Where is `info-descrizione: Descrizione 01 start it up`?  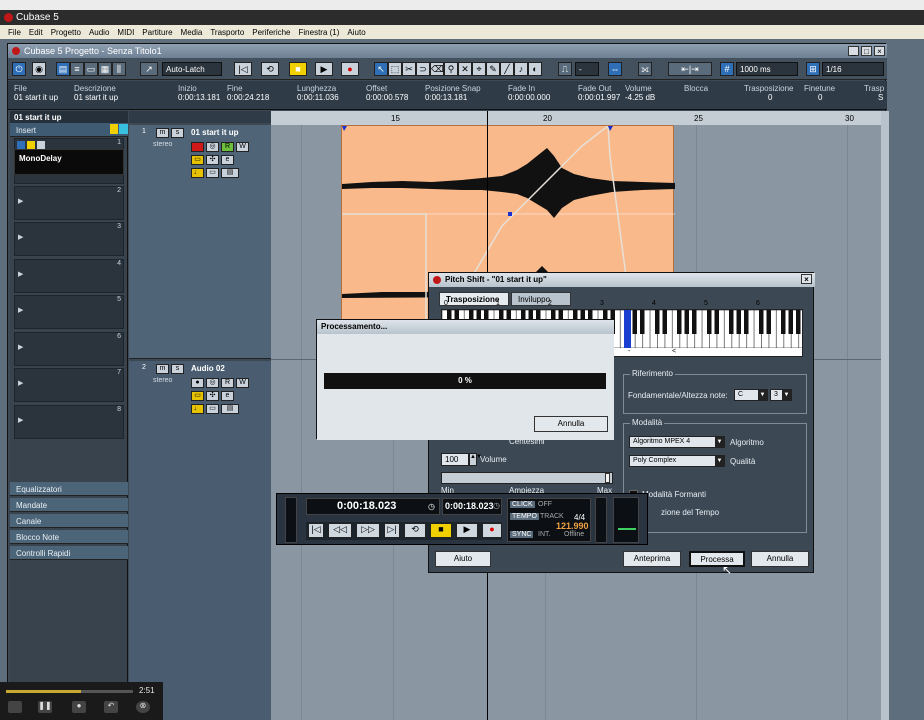 info-descrizione: Descrizione 01 start it up is located at coordinates (96, 93).